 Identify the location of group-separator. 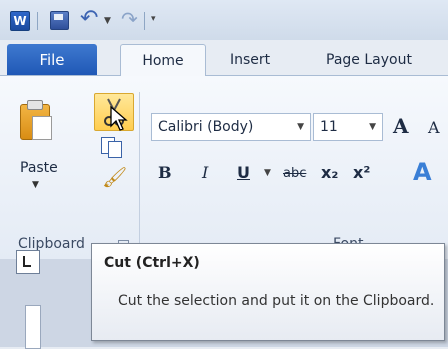
(139, 172).